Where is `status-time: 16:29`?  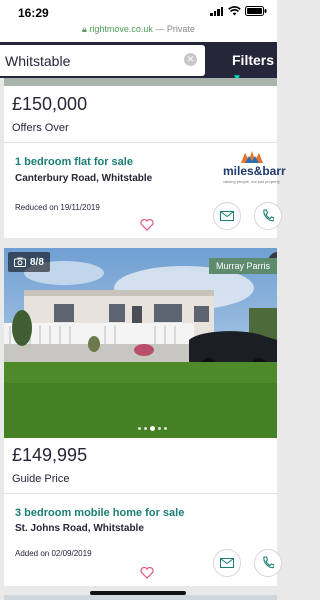
status-time: 16:29 is located at coordinates (33, 13).